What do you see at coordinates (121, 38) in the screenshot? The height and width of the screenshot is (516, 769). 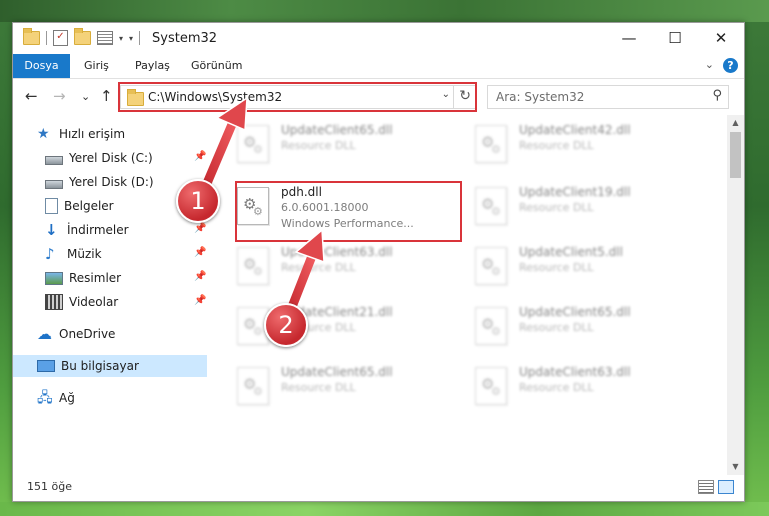 I see `qat-dropdown-icon: ▾` at bounding box center [121, 38].